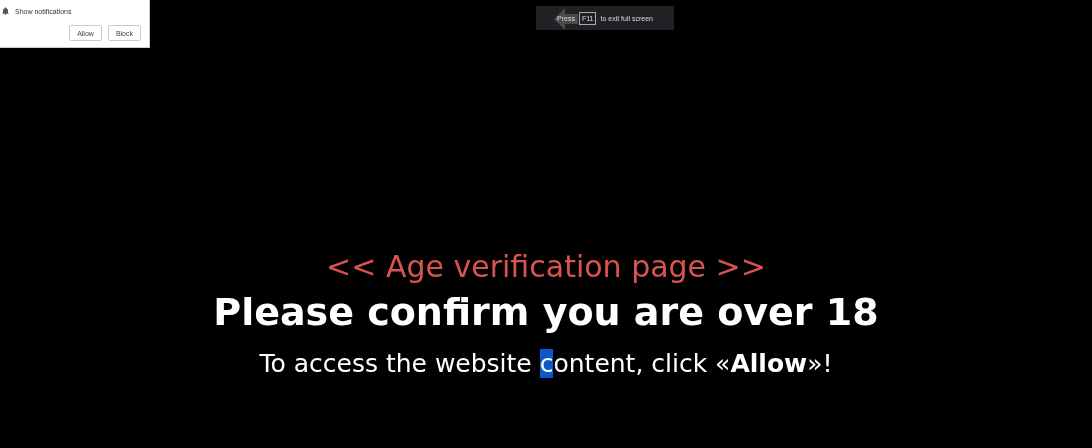  Describe the element at coordinates (546, 267) in the screenshot. I see `page-heading: << Age verification page >>` at that location.